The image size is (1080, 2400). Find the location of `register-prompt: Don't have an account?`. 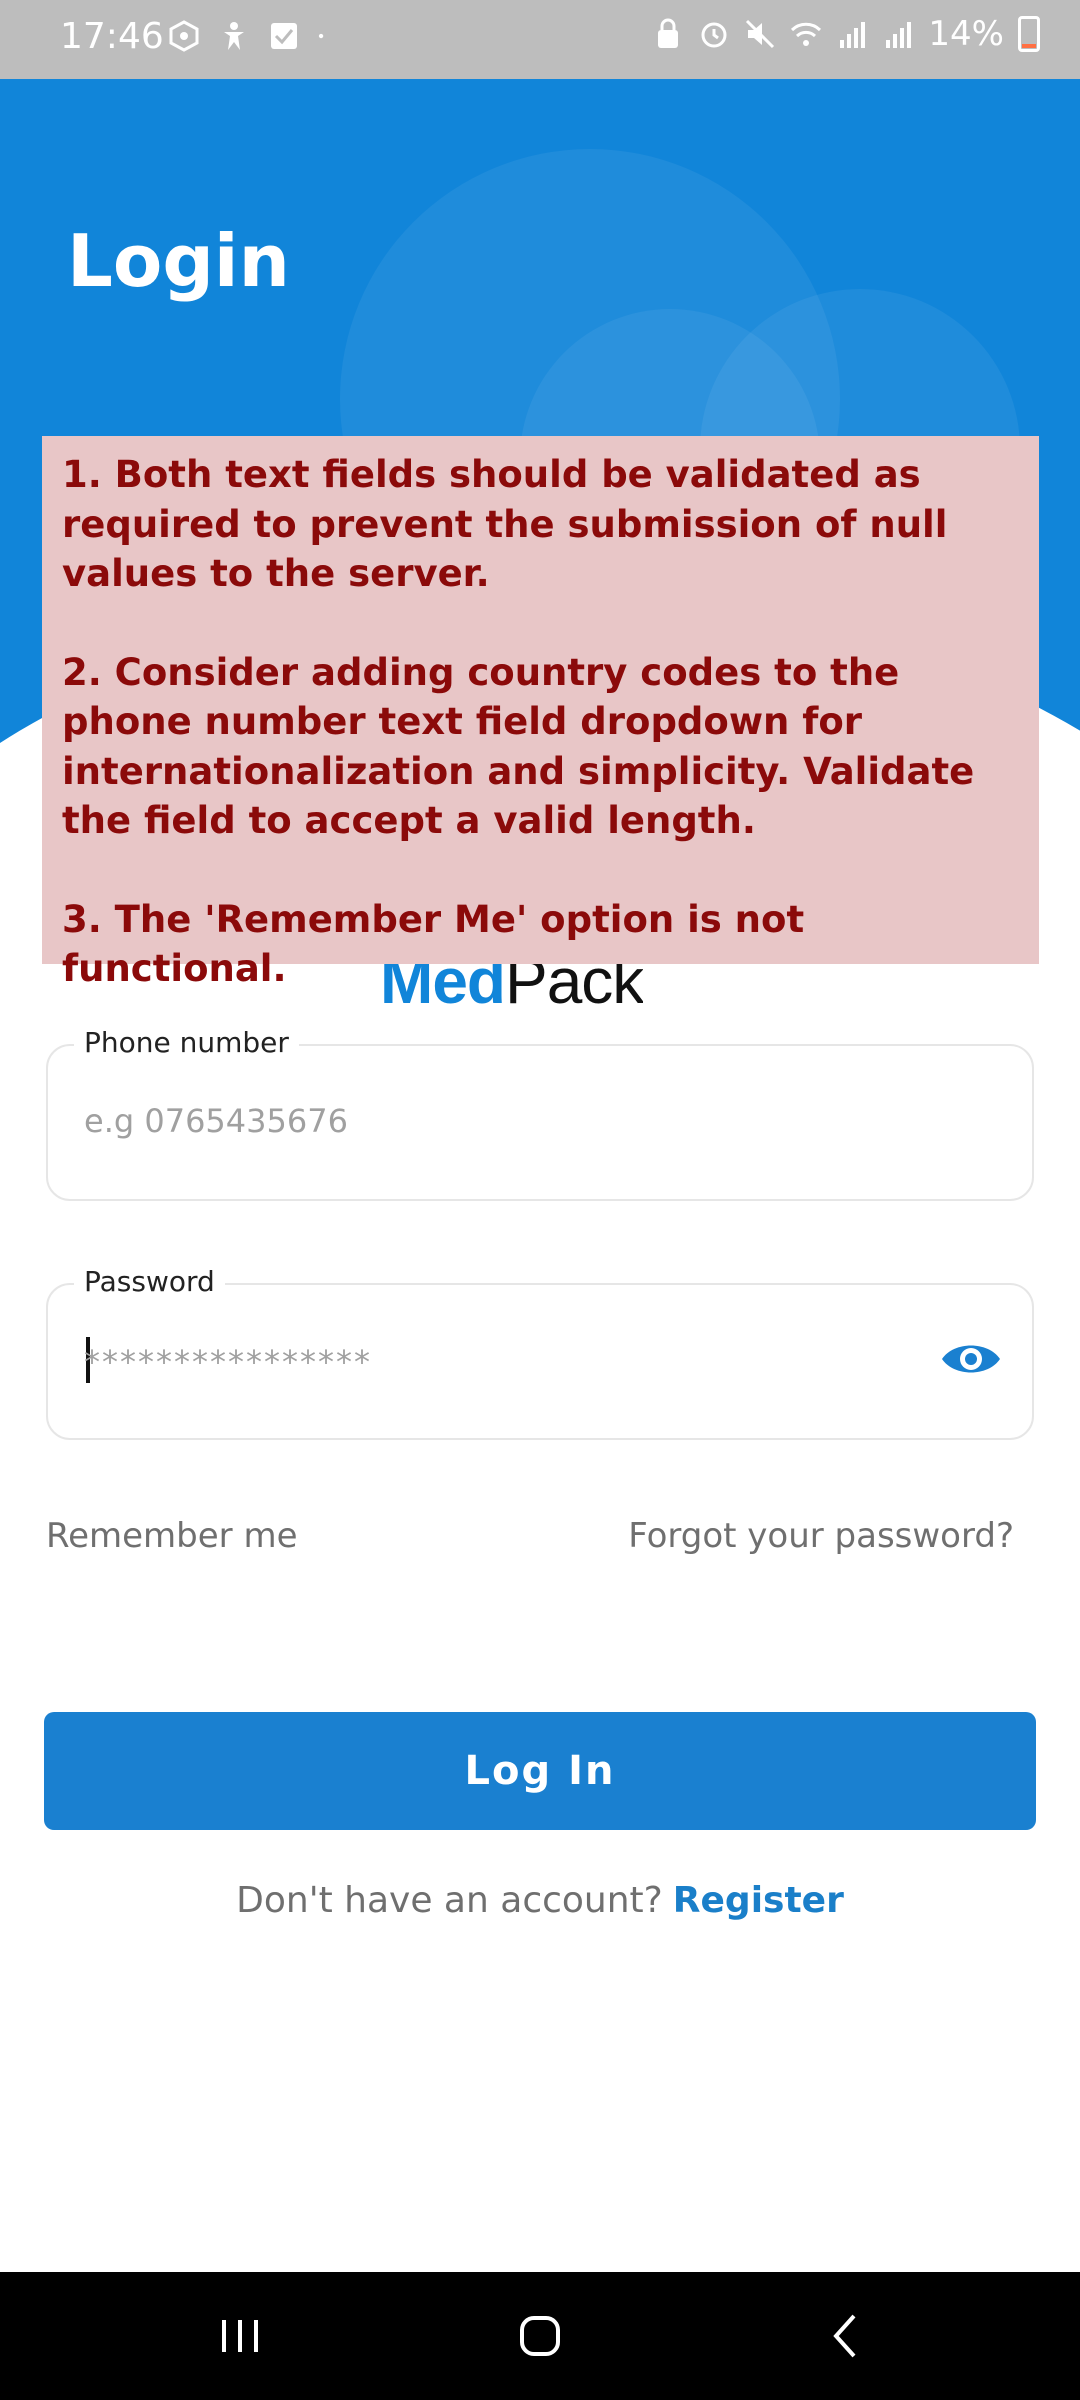

register-prompt: Don't have an account? is located at coordinates (449, 1900).